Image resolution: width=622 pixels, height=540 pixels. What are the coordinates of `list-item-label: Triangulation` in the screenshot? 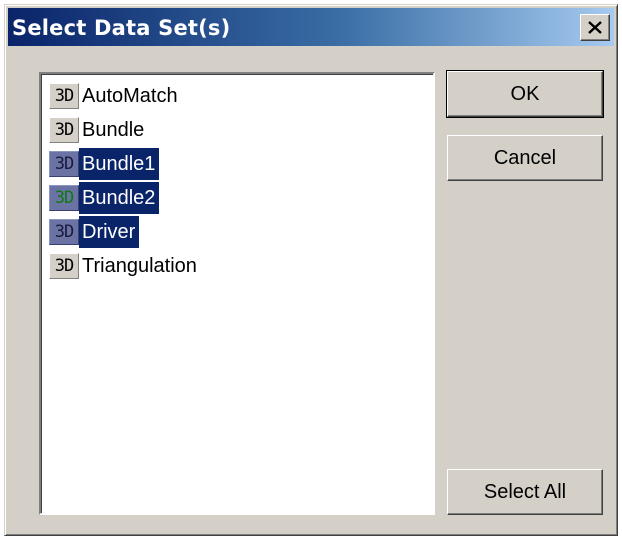 It's located at (139, 266).